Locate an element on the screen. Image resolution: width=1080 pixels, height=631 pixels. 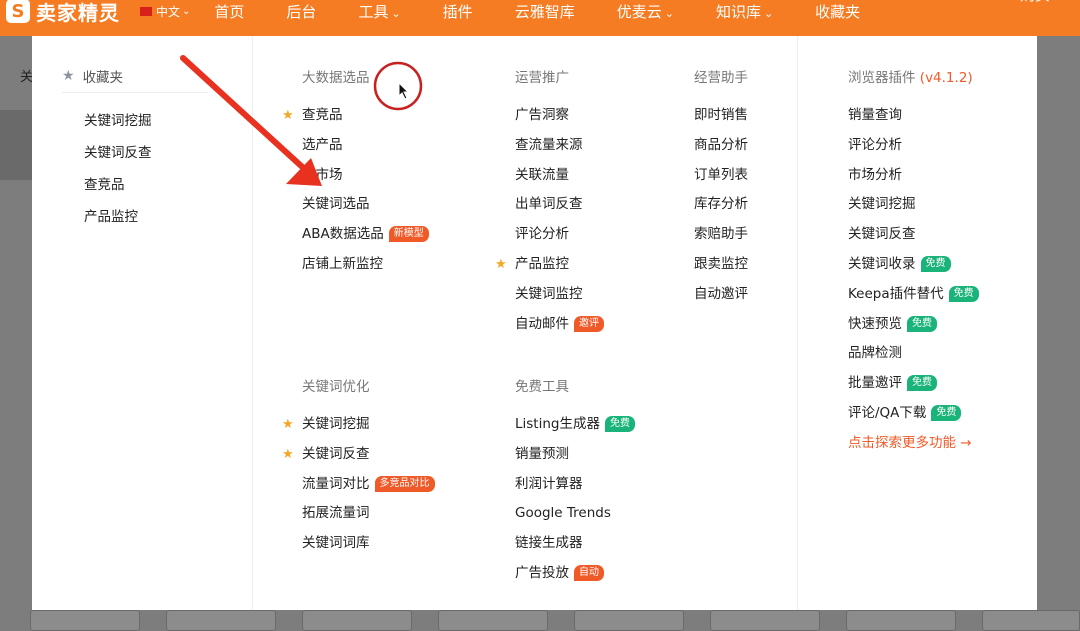
top-navbar: S 卖家精灵 中文 ⌄ 首页 后台 工具 插件 云雅智库 优麦云 知识库 收藏夹 购买 is located at coordinates (540, 18).